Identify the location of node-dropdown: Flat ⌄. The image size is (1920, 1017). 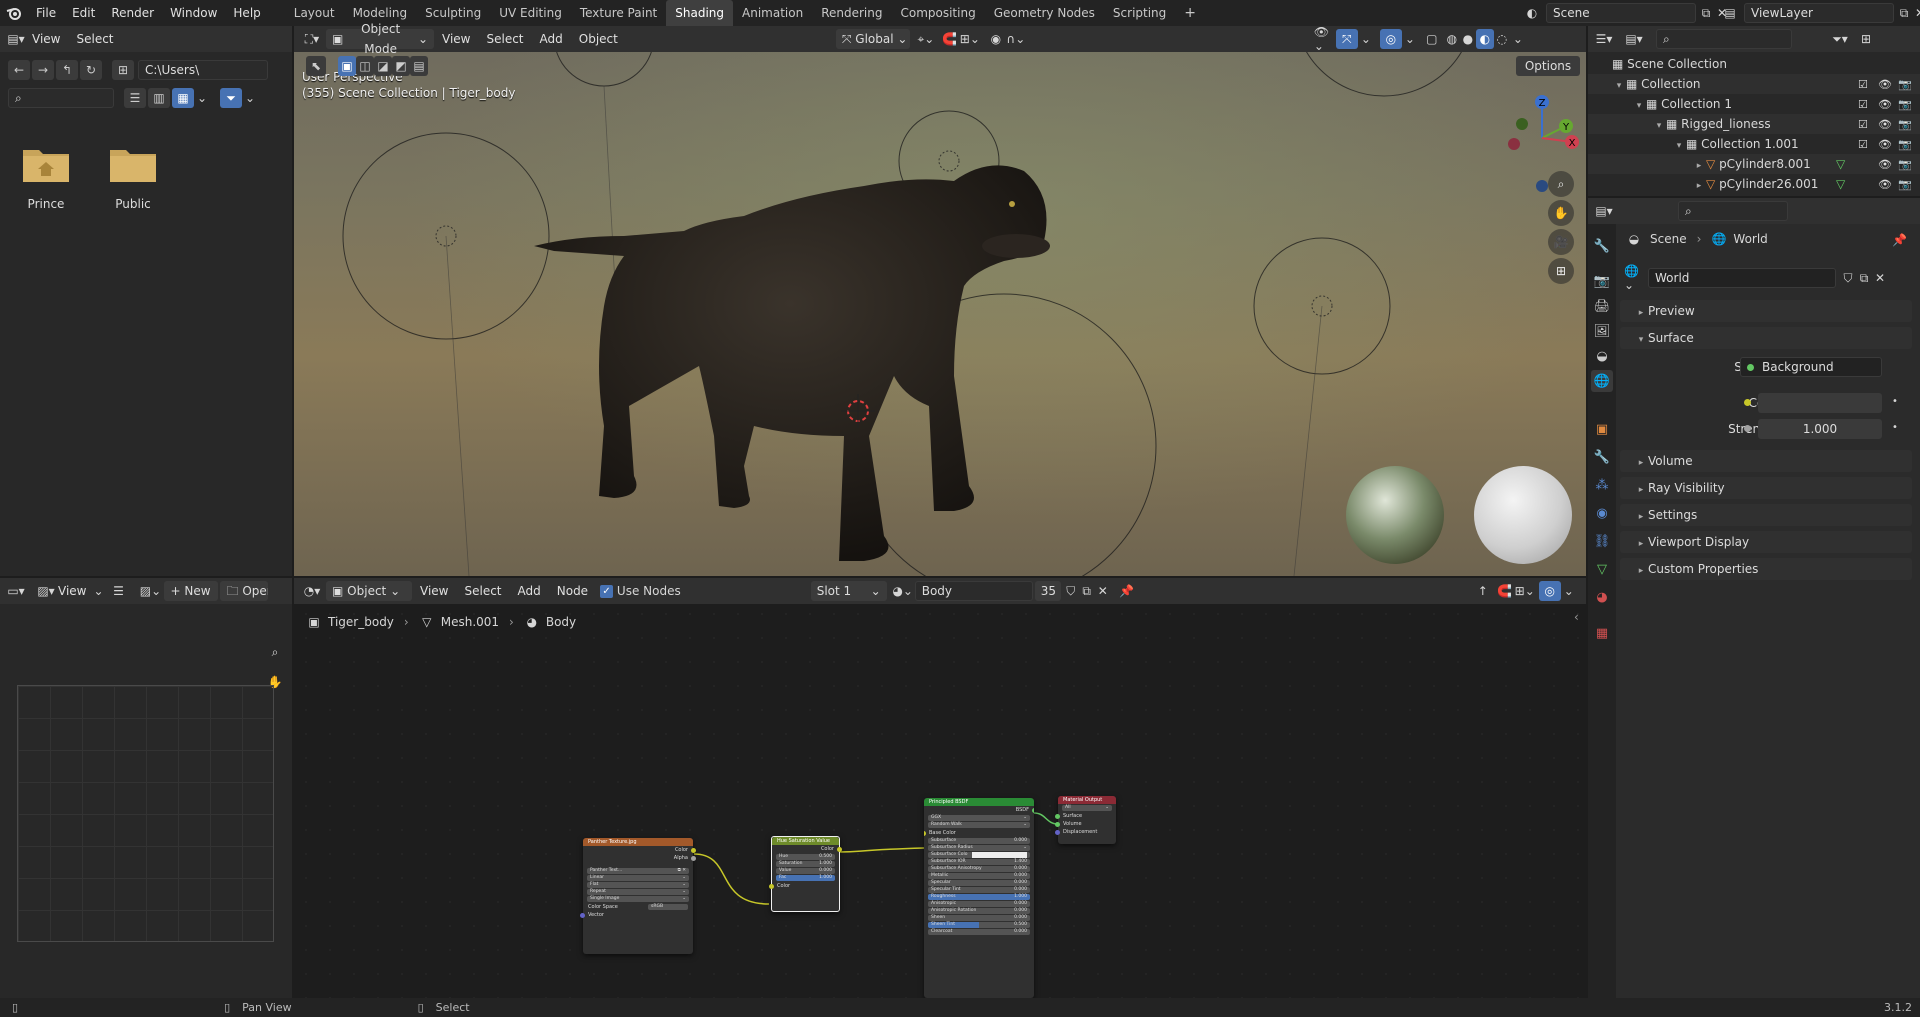
(638, 885).